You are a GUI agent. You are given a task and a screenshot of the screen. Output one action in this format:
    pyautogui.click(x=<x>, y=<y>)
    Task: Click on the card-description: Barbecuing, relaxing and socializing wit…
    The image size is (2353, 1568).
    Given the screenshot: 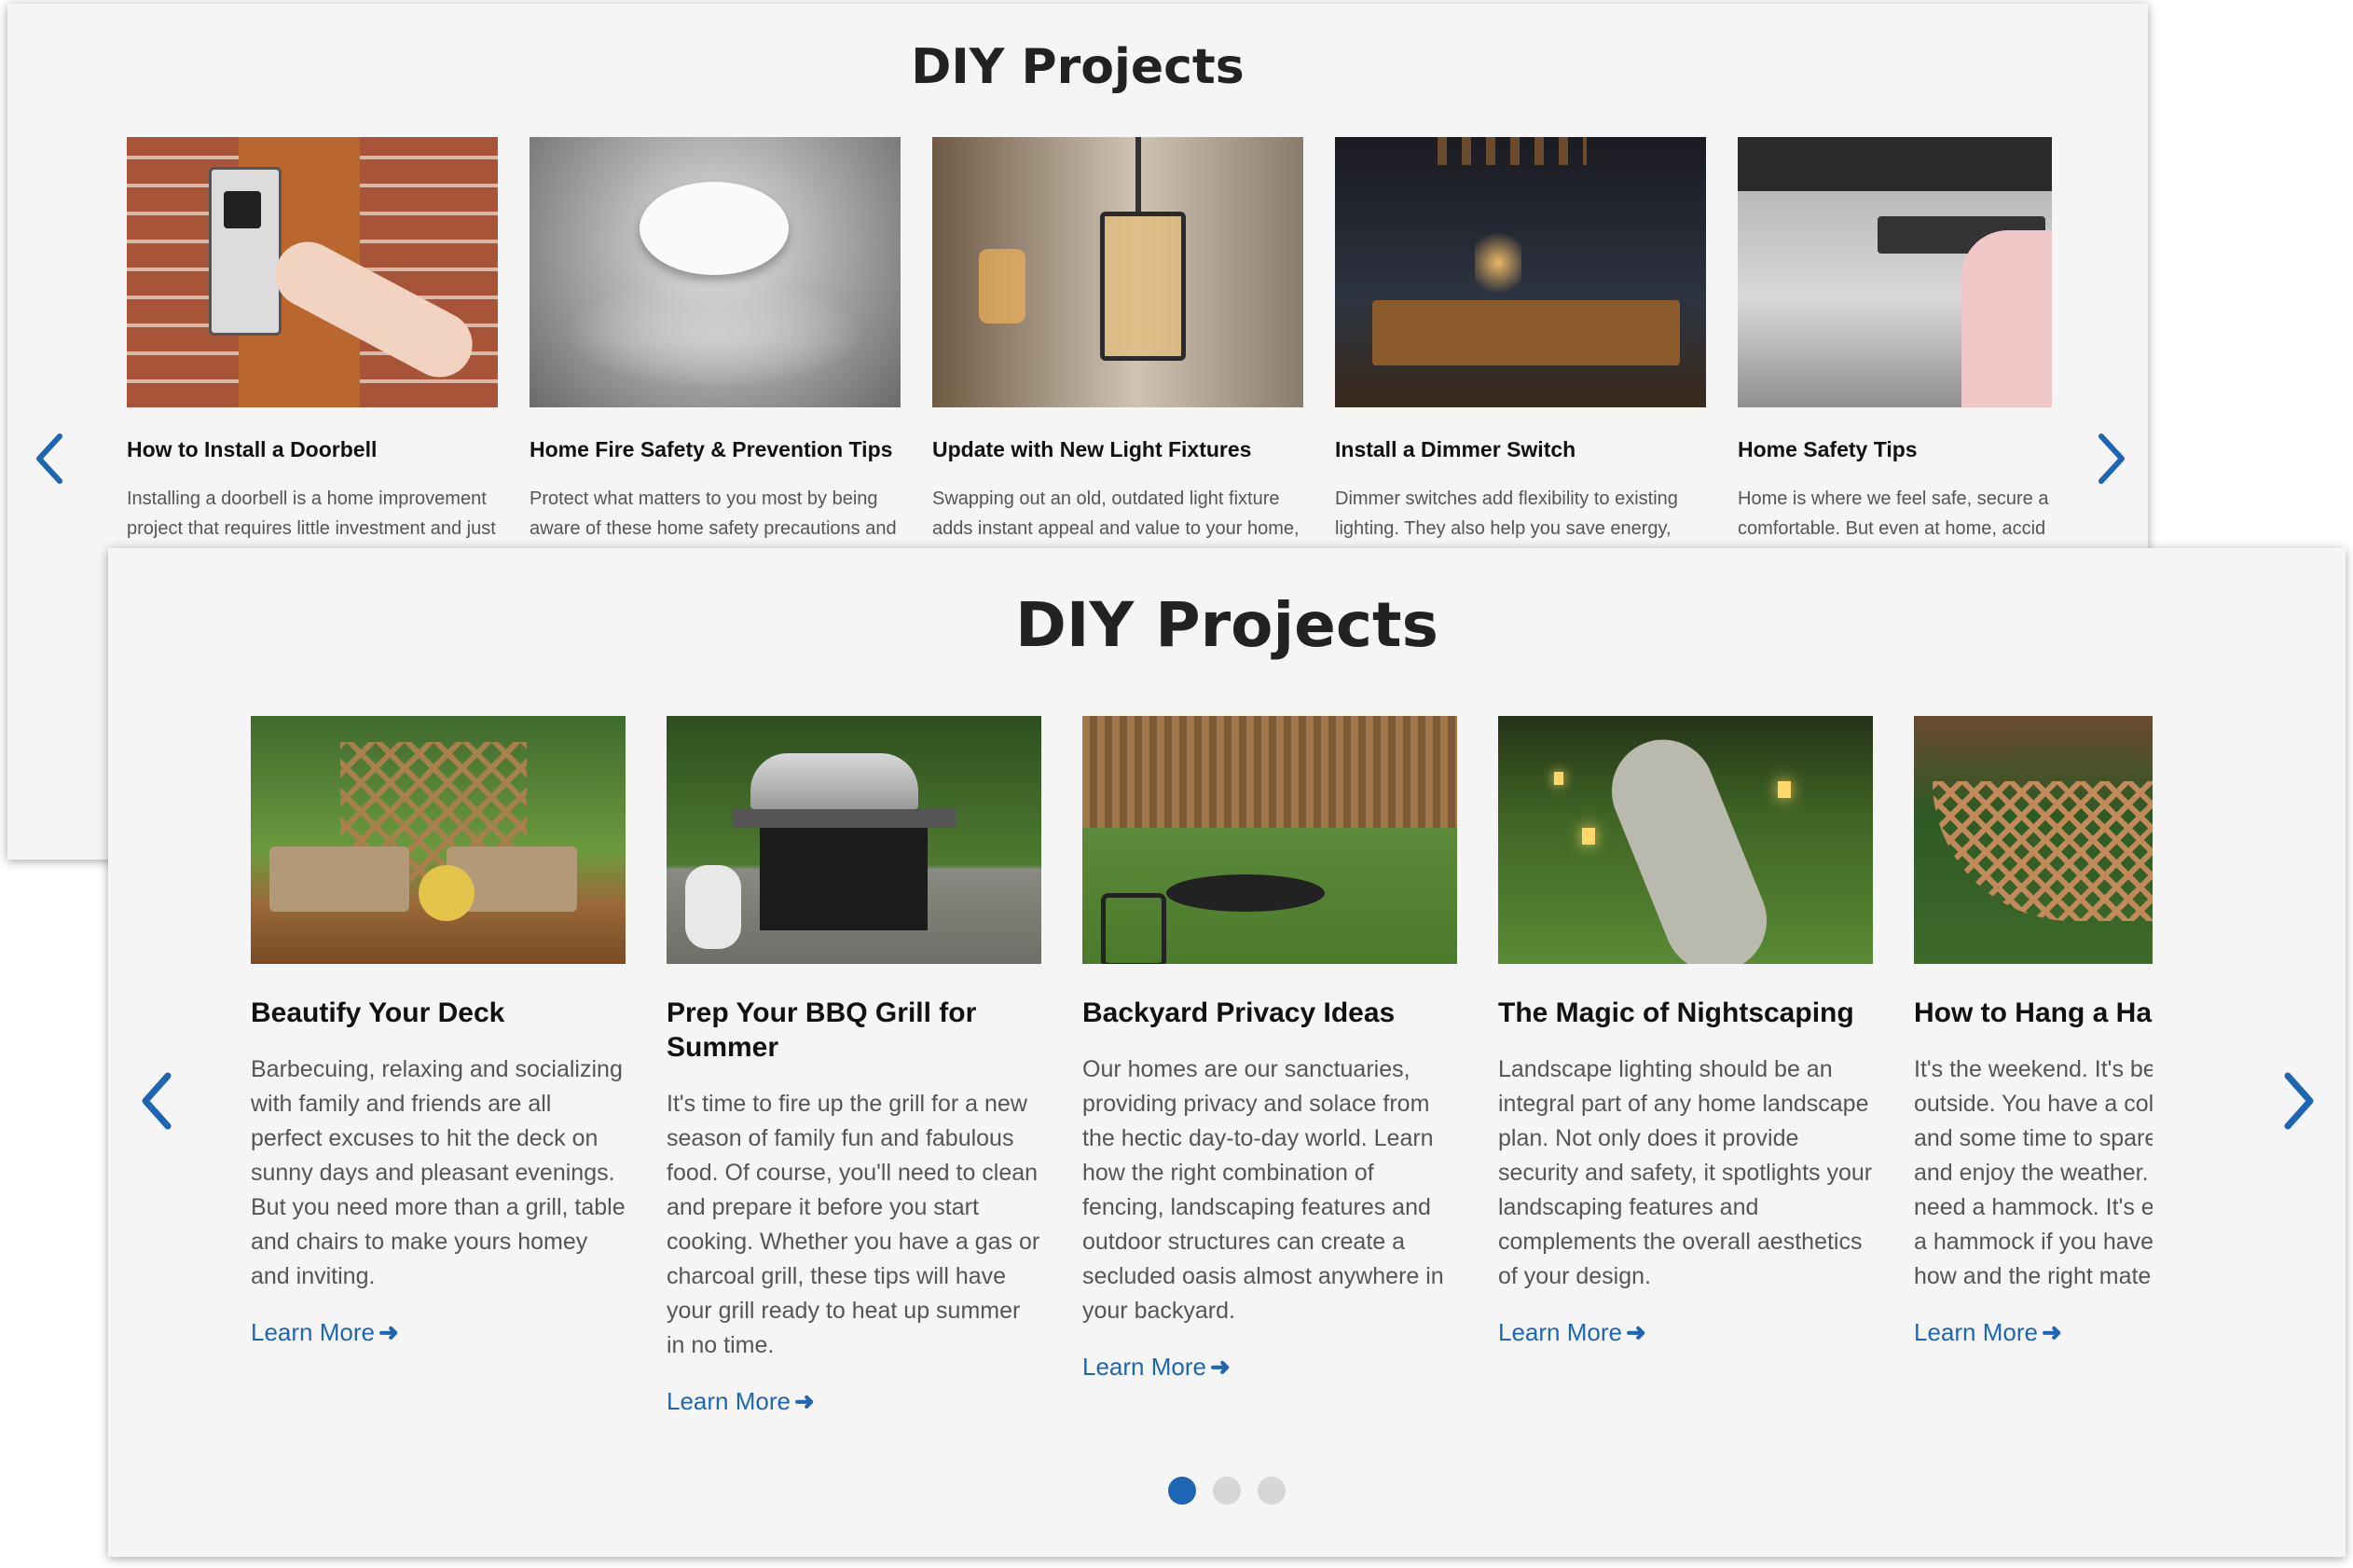 What is the action you would take?
    pyautogui.click(x=439, y=1172)
    